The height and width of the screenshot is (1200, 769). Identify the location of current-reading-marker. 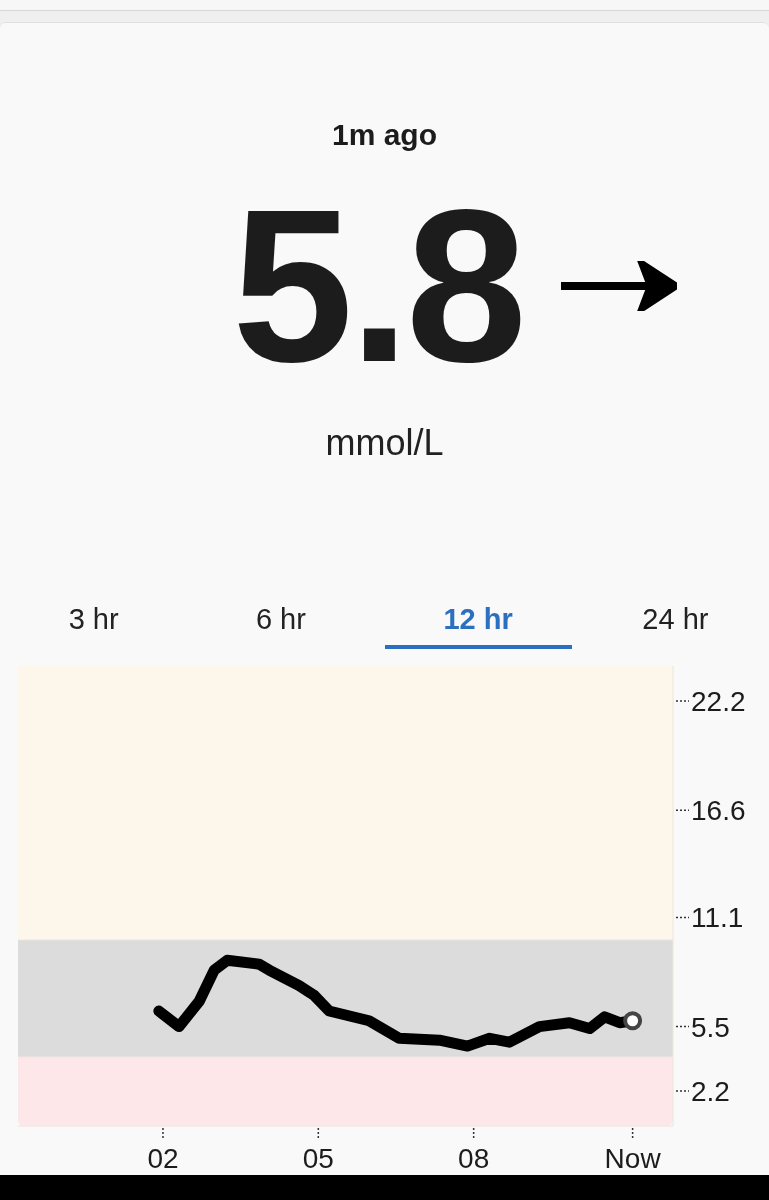
(633, 1021).